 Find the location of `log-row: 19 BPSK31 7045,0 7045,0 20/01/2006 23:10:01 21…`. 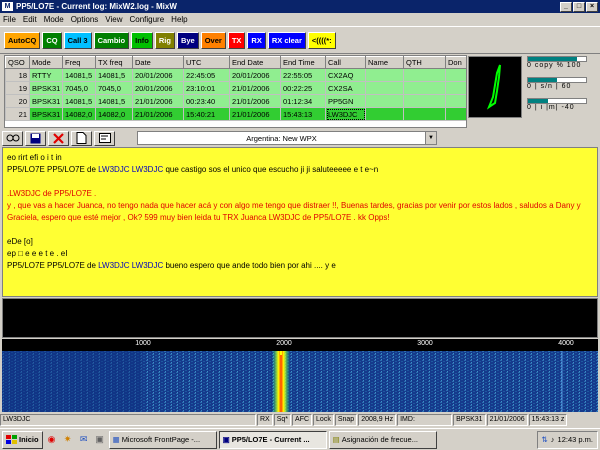

log-row: 19 BPSK31 7045,0 7045,0 20/01/2006 23:10:01 21… is located at coordinates (235, 88).